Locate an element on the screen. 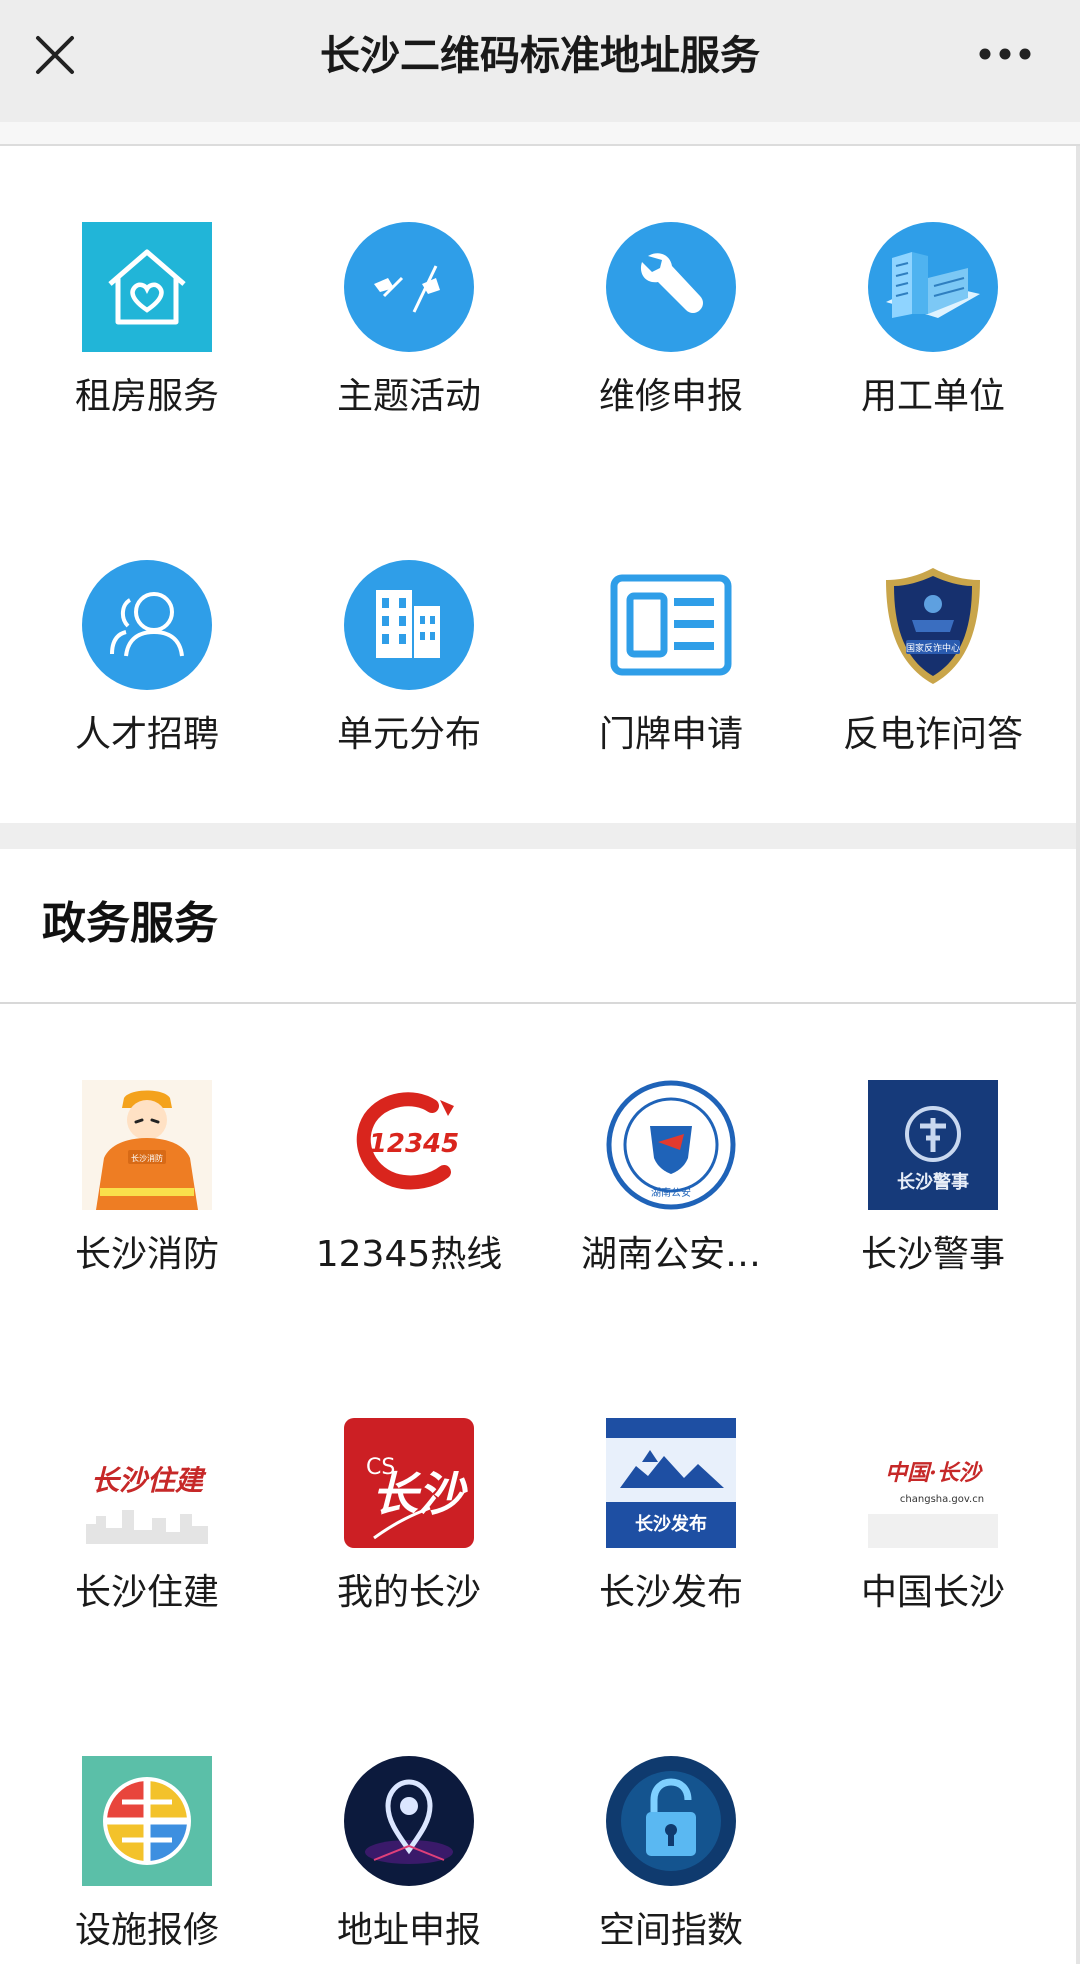 Image resolution: width=1080 pixels, height=1964 pixels. china-cs-url: changsha.gov.cn is located at coordinates (942, 1499).